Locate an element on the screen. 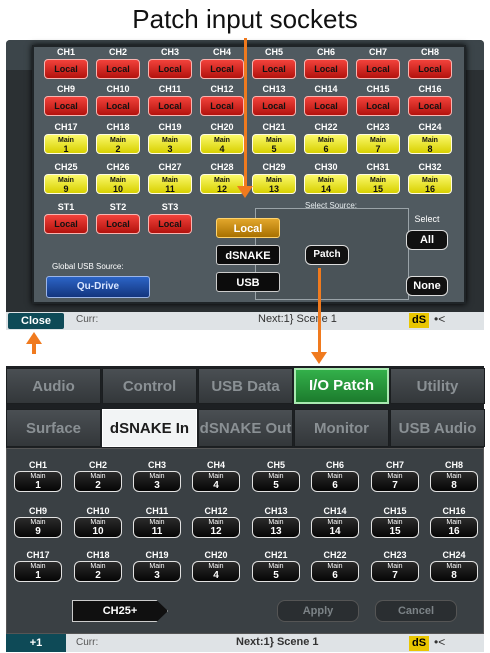 The height and width of the screenshot is (653, 490). dsnake-channel-button: Main 9 is located at coordinates (38, 527).